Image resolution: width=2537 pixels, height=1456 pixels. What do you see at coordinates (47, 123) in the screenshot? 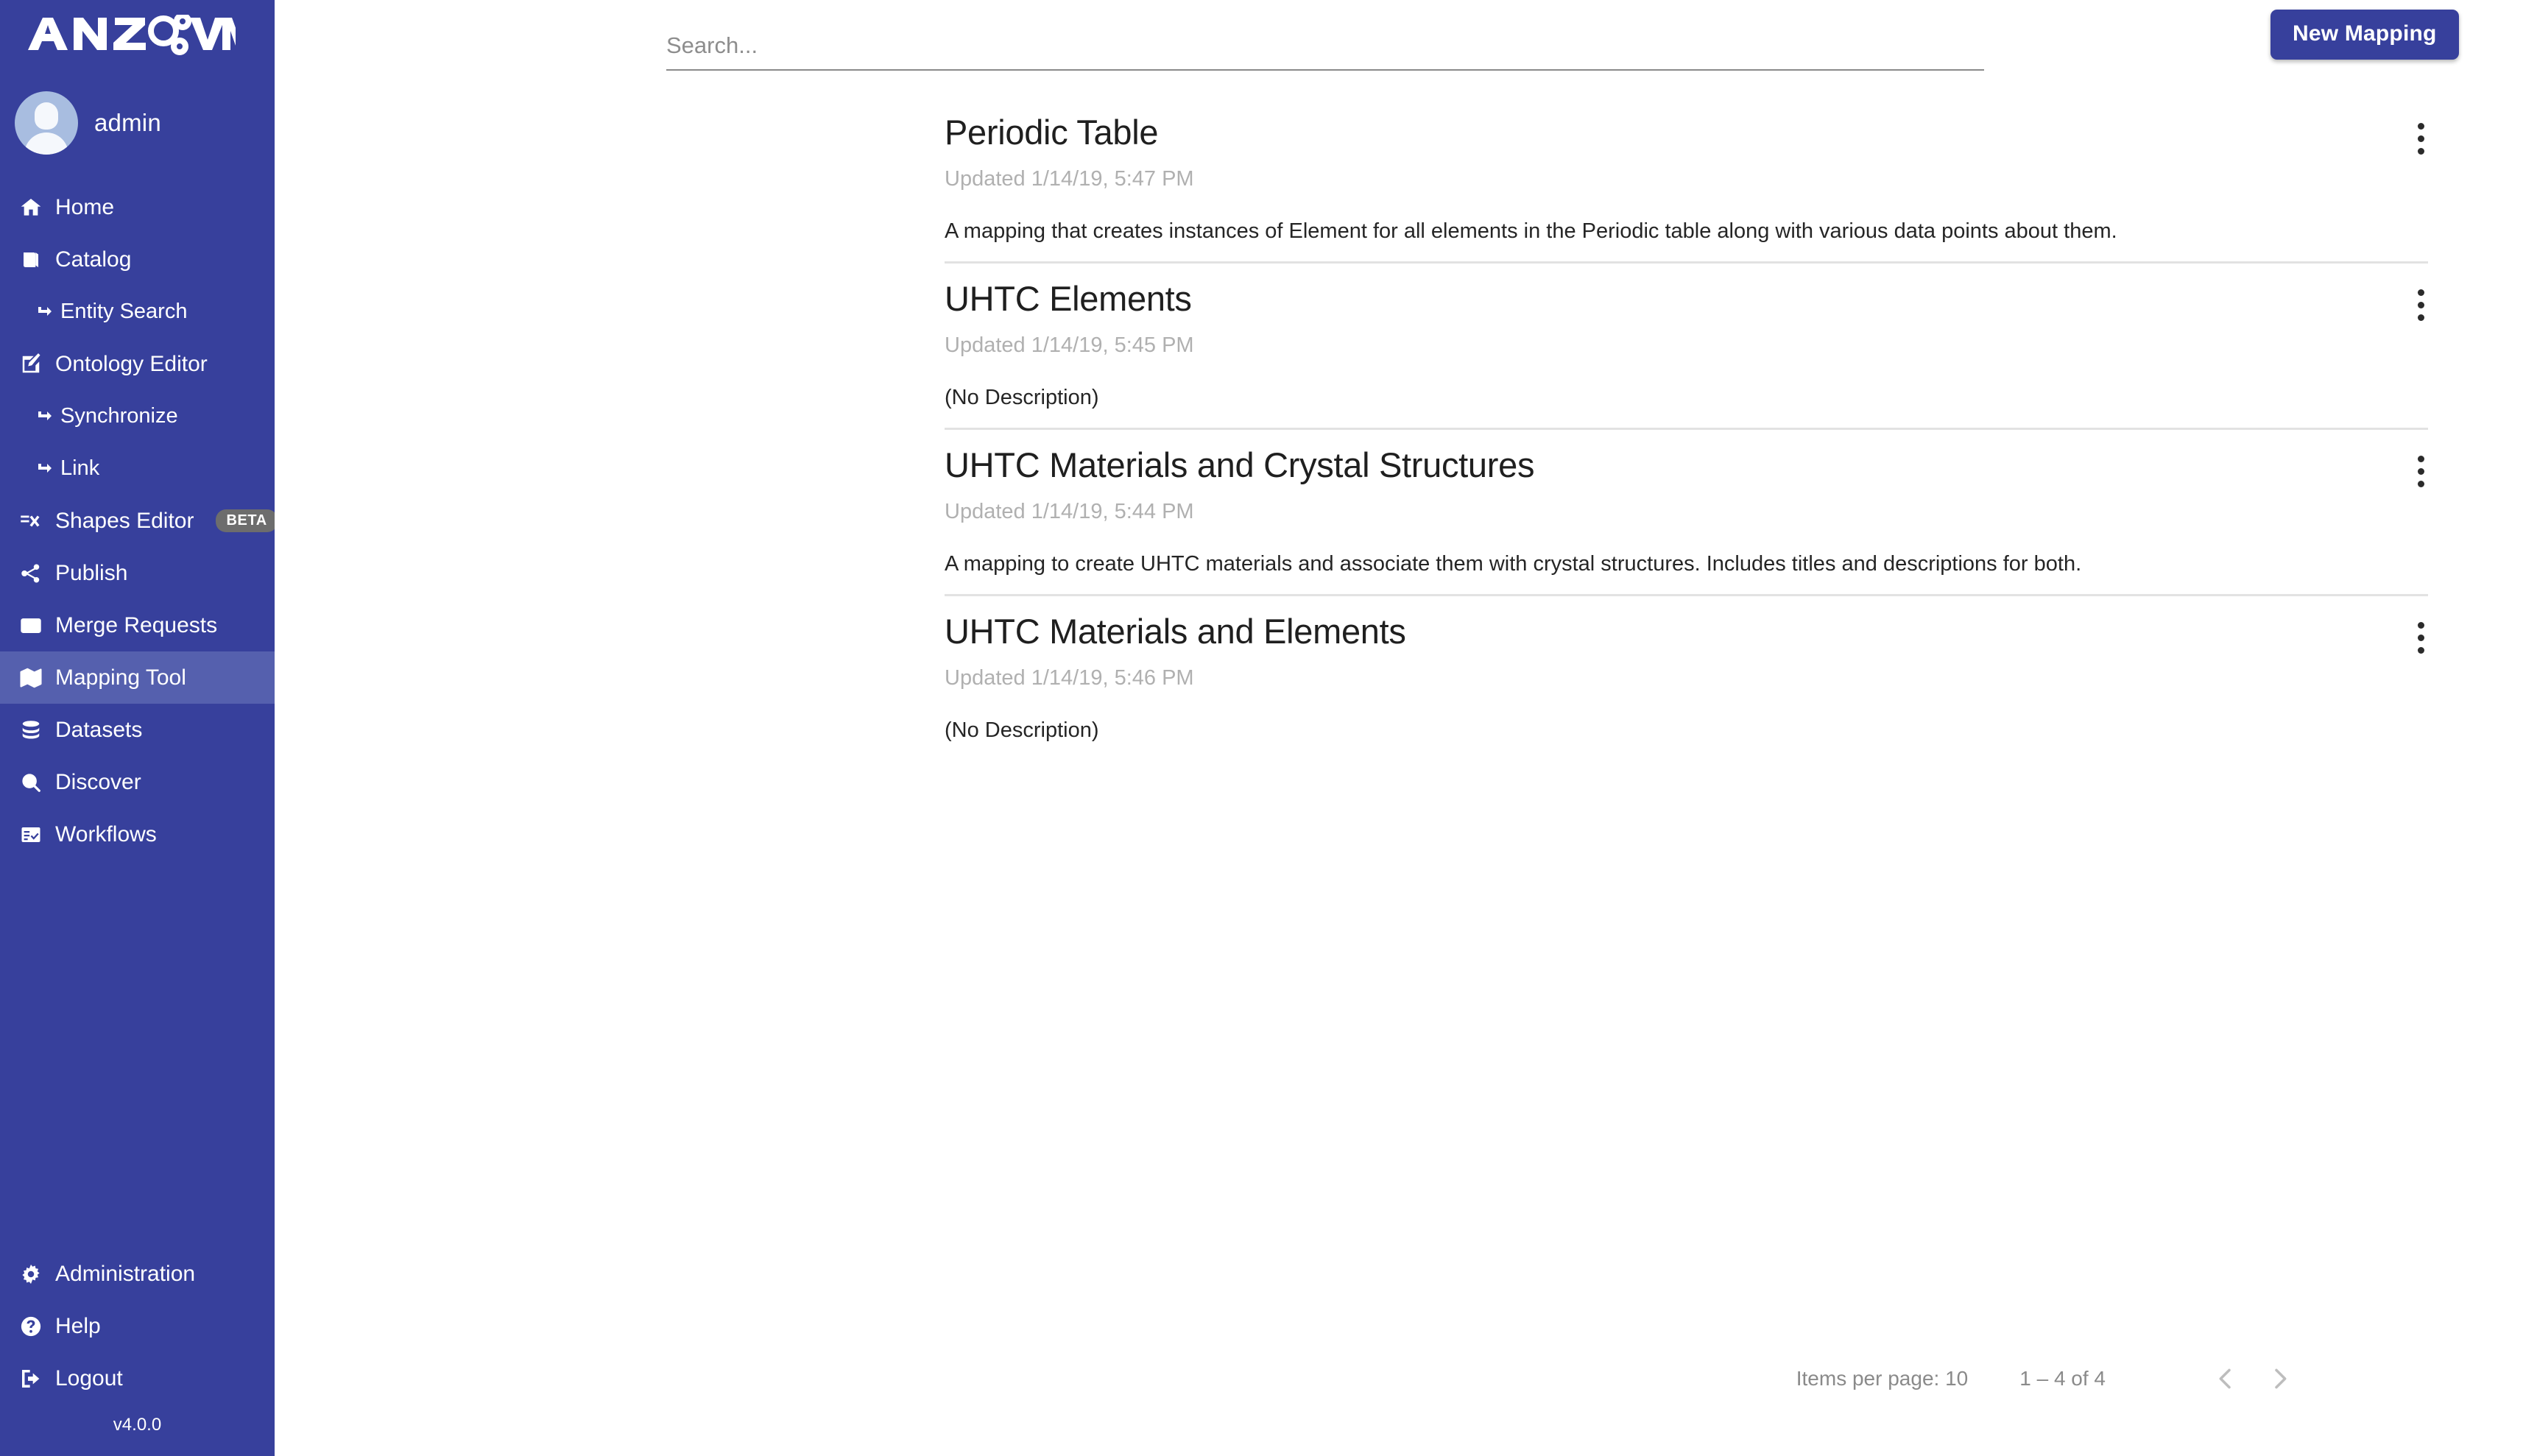
I see `user-avatar-icon` at bounding box center [47, 123].